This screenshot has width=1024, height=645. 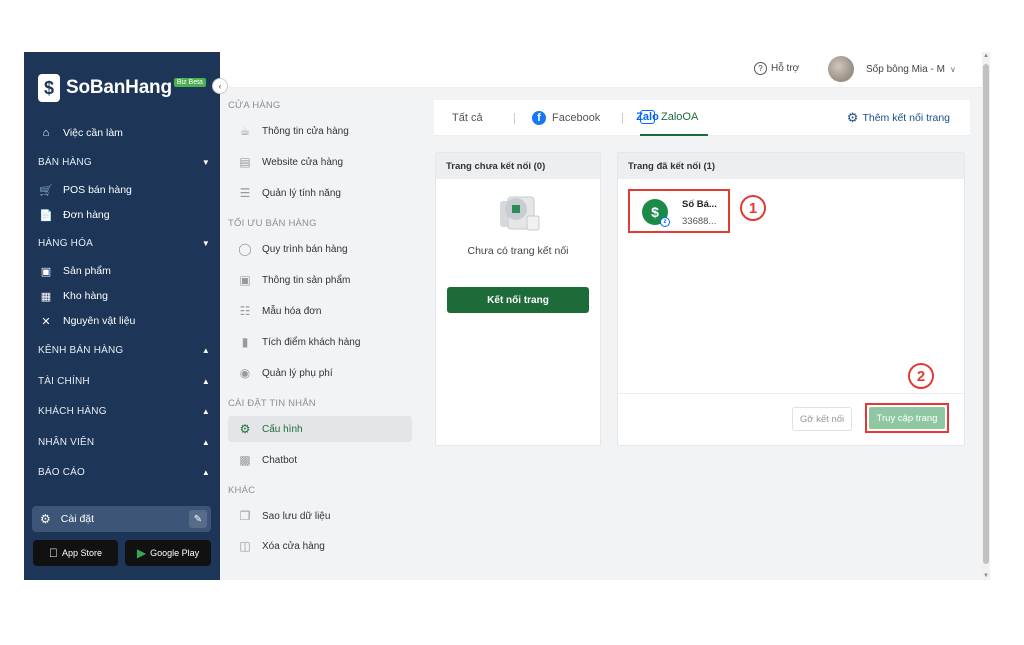 I want to click on menu-item-backup: ❐ Sao lưu dữ liệu, so click(x=320, y=516).